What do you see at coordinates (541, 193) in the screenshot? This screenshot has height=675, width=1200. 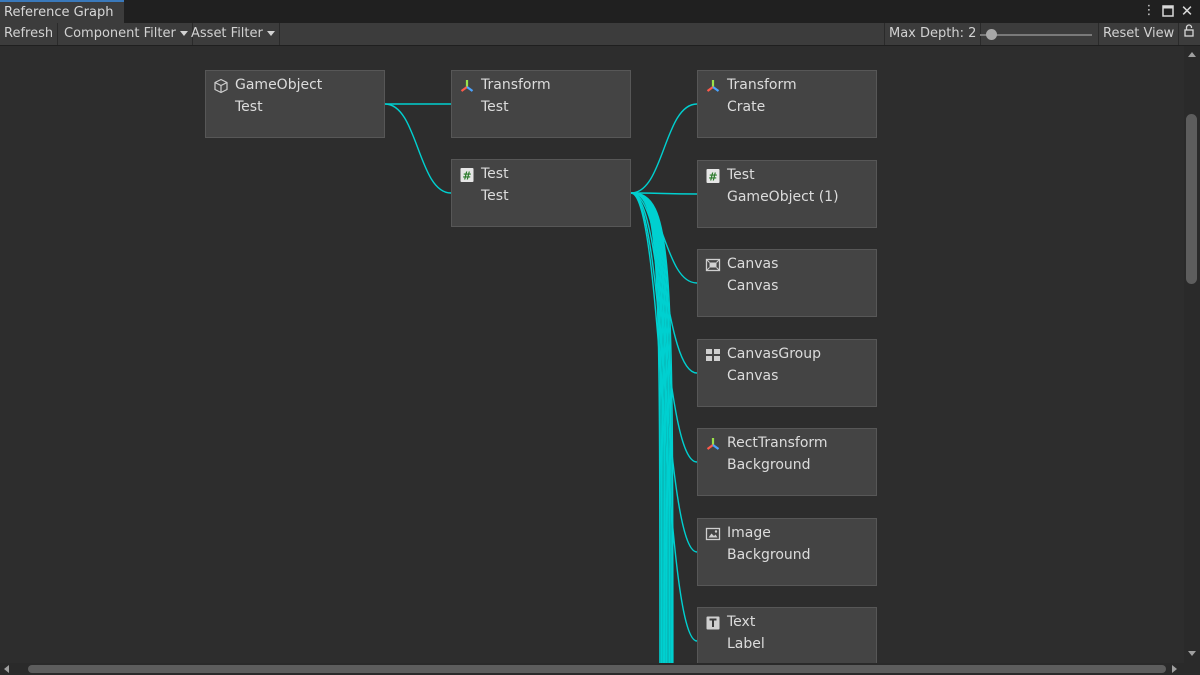 I see `graph-node: # Test Test` at bounding box center [541, 193].